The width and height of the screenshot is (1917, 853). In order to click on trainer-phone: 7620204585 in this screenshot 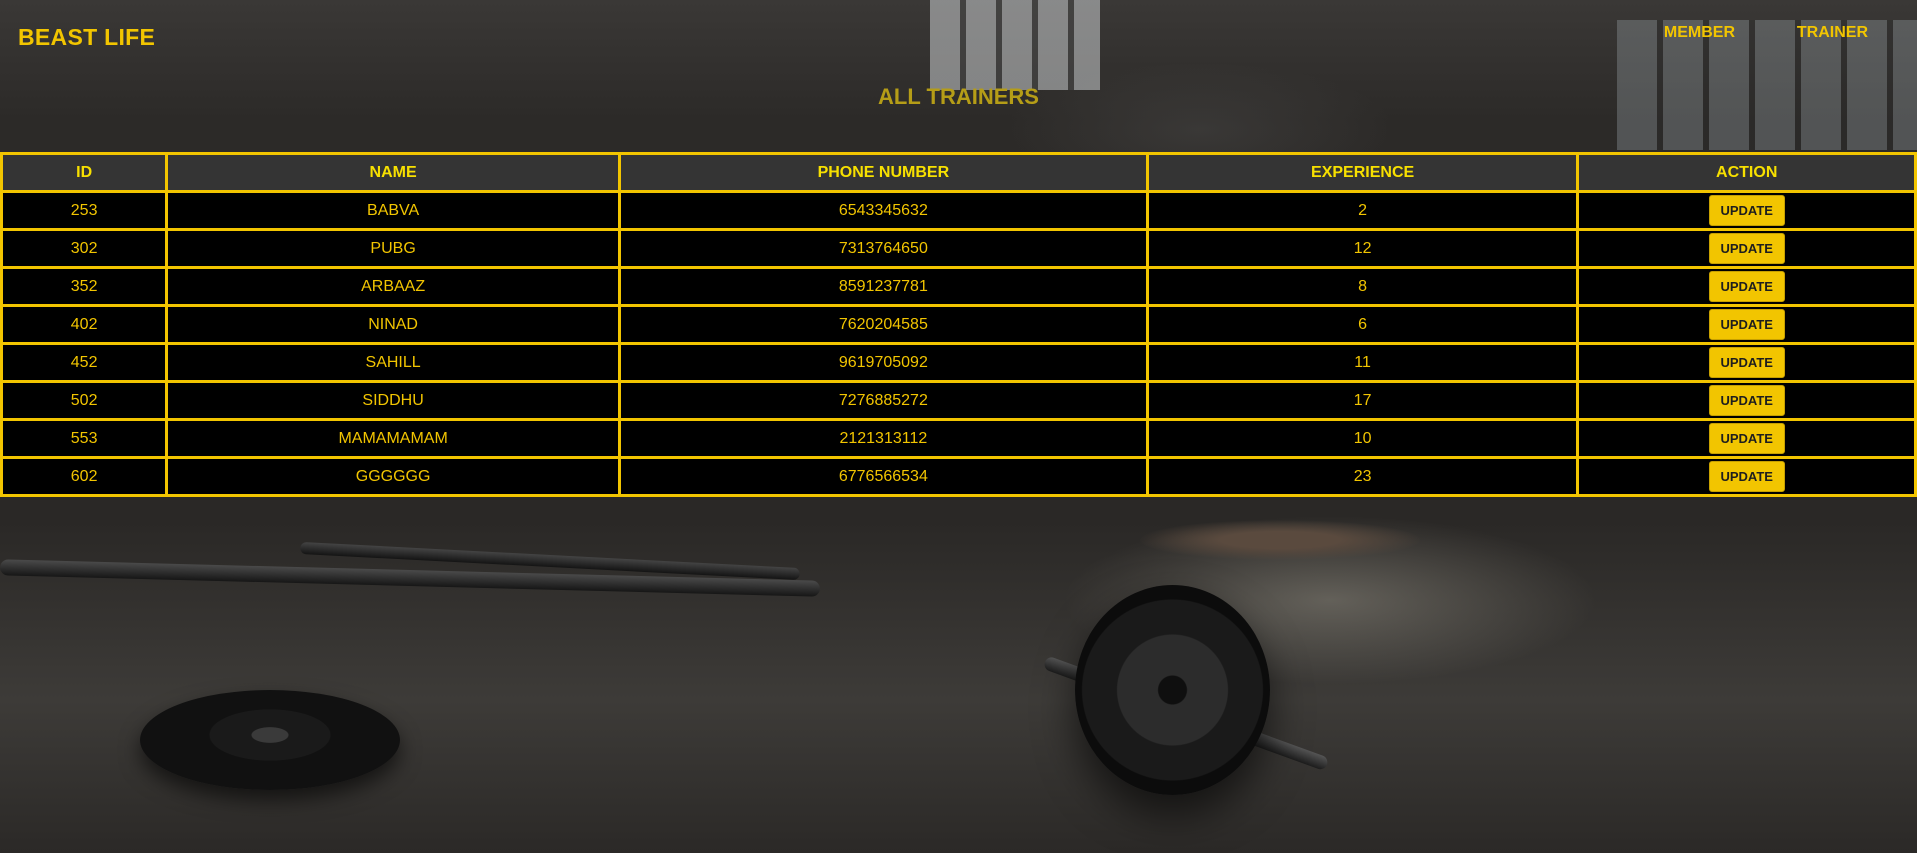, I will do `click(883, 324)`.